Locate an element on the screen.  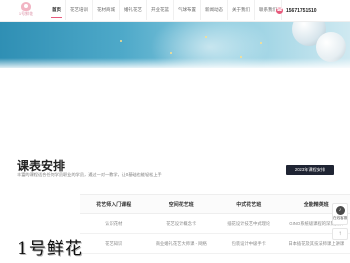
table-header-cell: 空间花艺班 is located at coordinates (181, 205).